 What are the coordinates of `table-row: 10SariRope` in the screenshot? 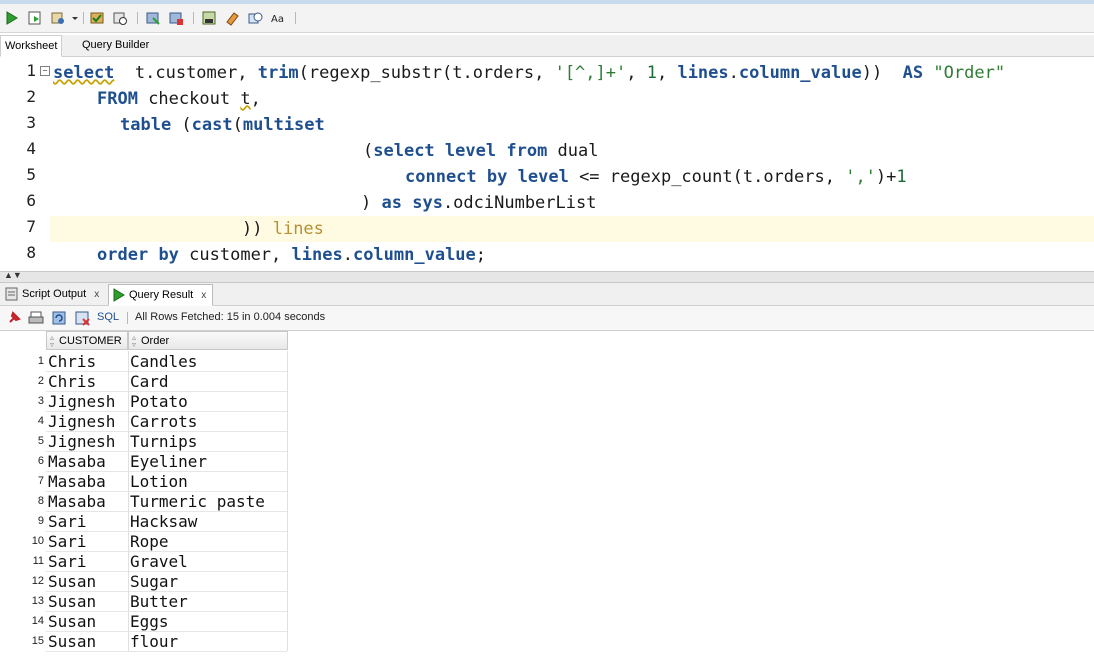 It's located at (145, 542).